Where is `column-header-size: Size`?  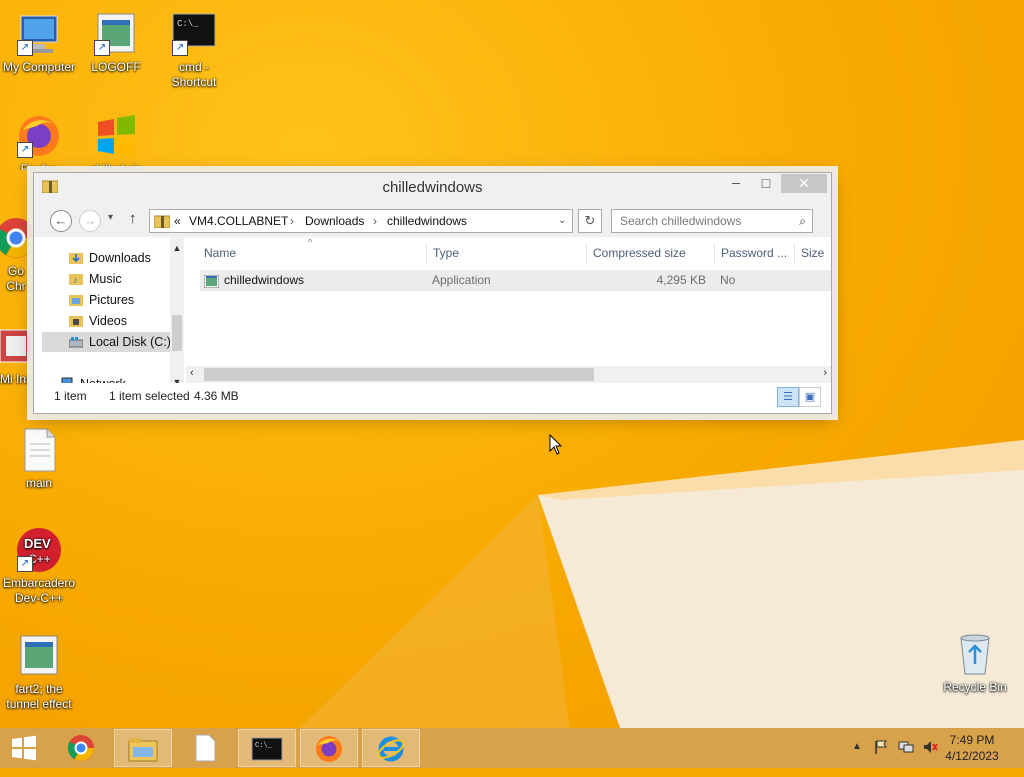
column-header-size: Size is located at coordinates (812, 253).